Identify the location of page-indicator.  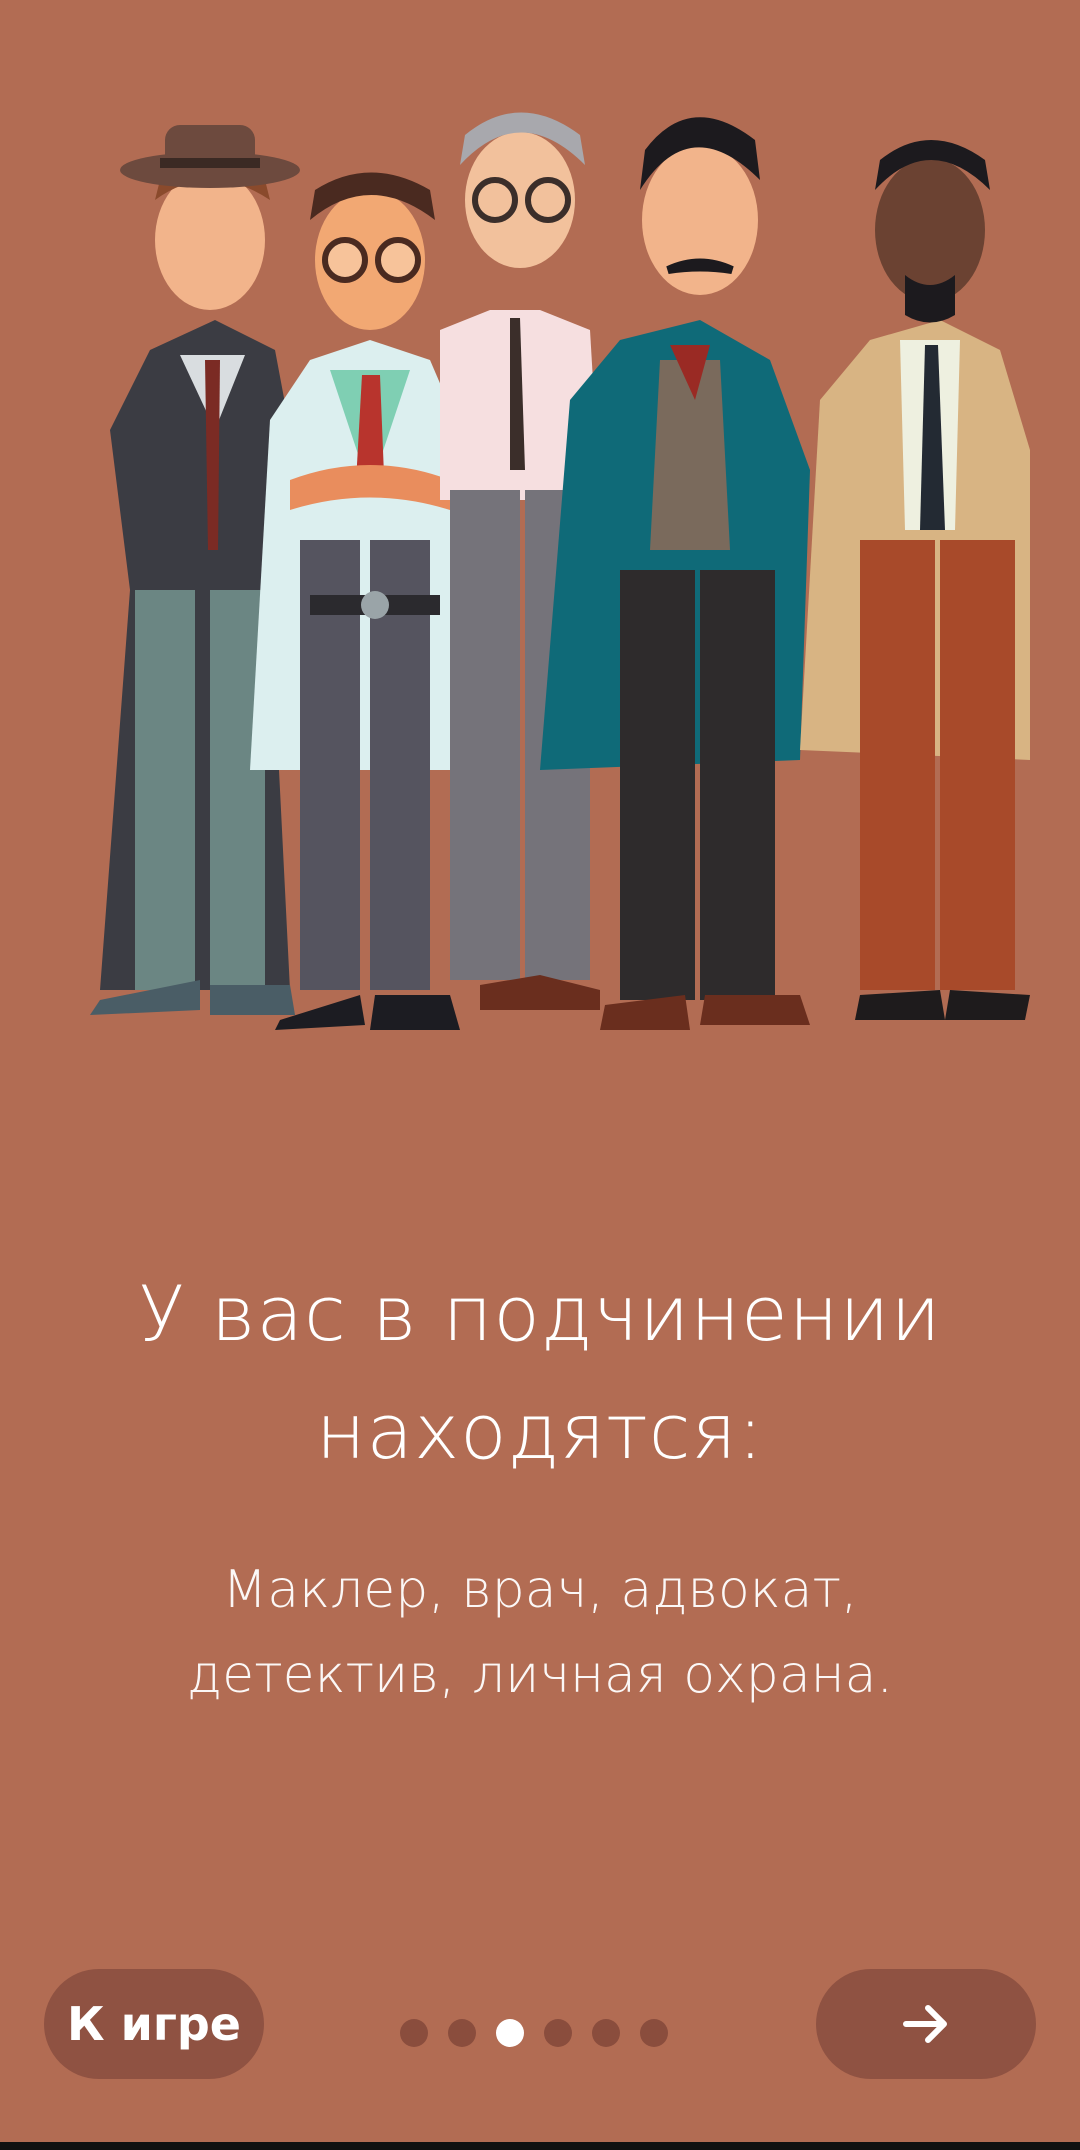
(534, 2033).